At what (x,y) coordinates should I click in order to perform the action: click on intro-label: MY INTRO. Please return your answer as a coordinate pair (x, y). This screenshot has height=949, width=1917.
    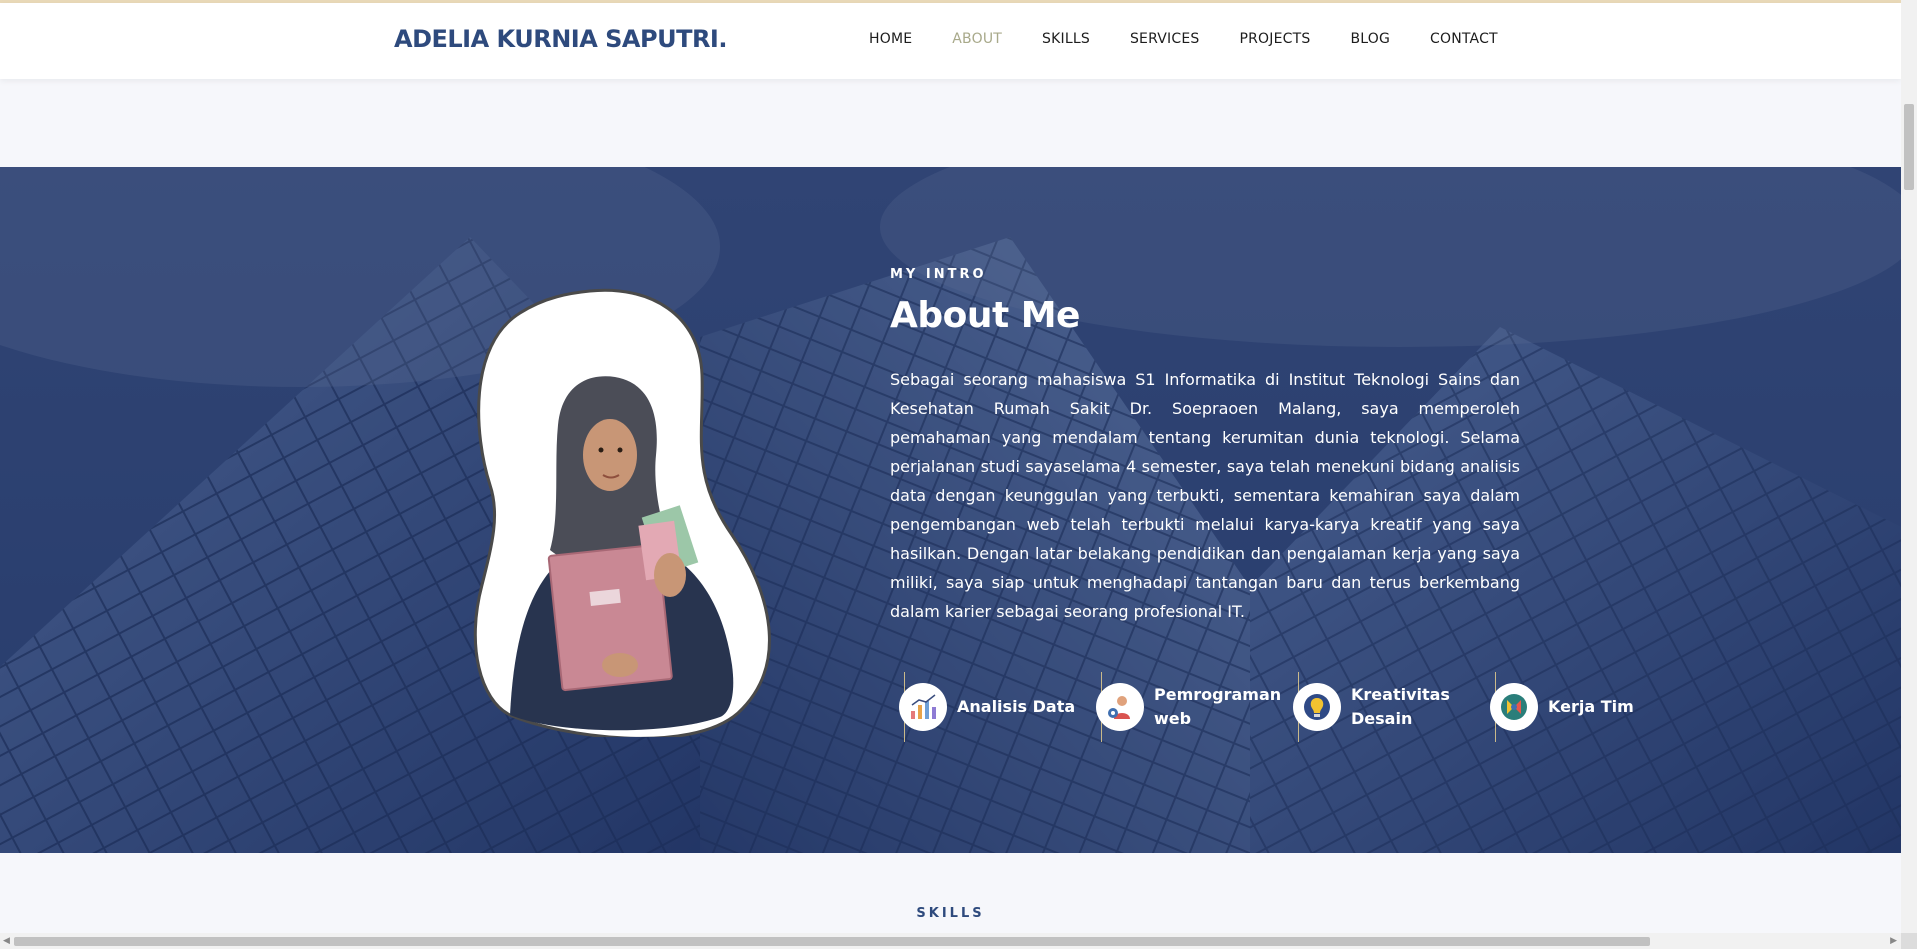
    Looking at the image, I should click on (938, 274).